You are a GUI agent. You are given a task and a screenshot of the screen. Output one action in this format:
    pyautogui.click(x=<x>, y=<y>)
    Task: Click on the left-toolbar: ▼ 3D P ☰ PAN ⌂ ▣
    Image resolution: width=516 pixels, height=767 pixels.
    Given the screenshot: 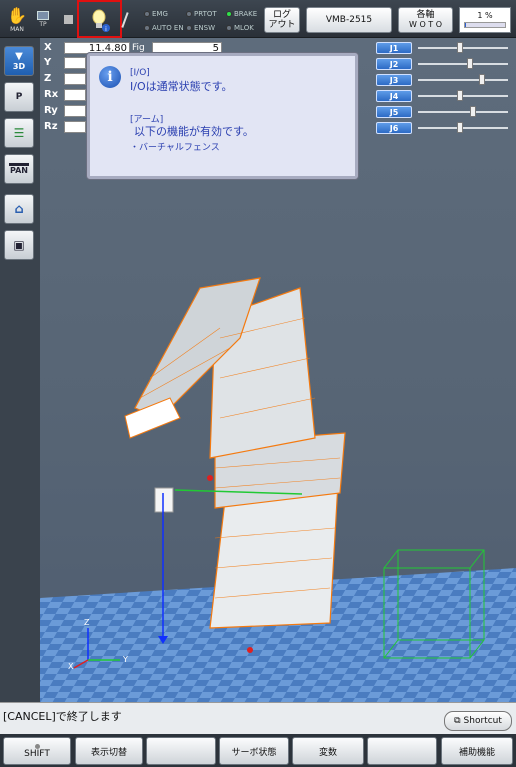 What is the action you would take?
    pyautogui.click(x=20, y=370)
    